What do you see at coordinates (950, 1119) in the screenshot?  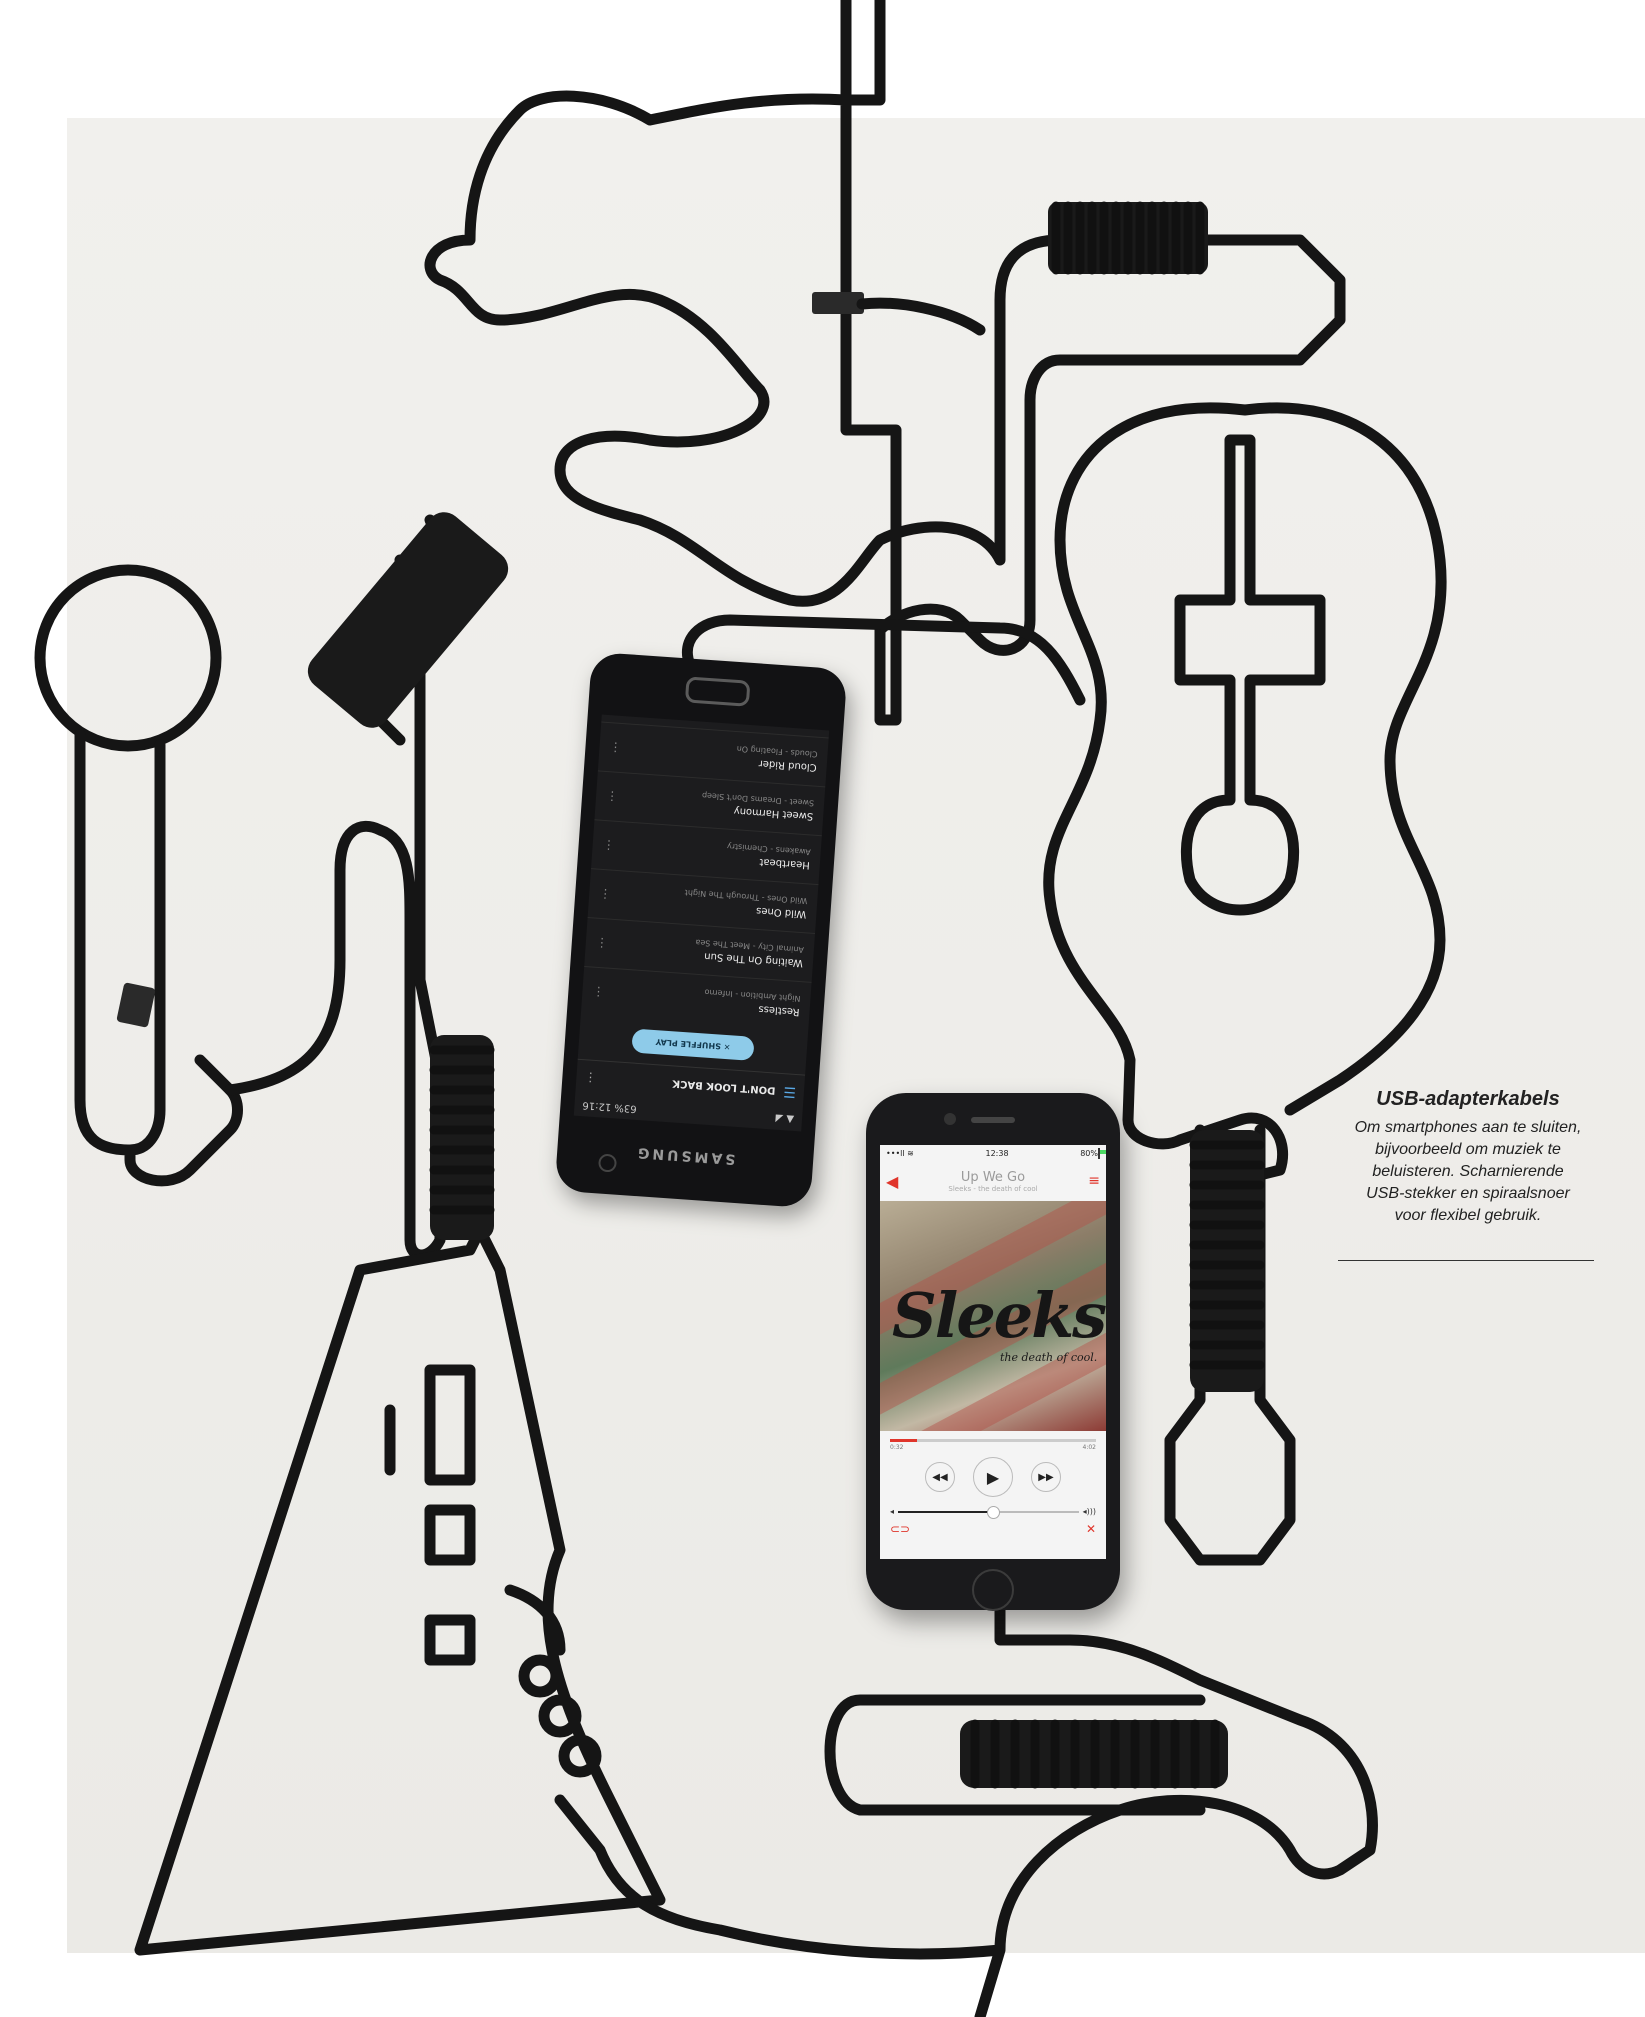 I see `iphone-front-camera` at bounding box center [950, 1119].